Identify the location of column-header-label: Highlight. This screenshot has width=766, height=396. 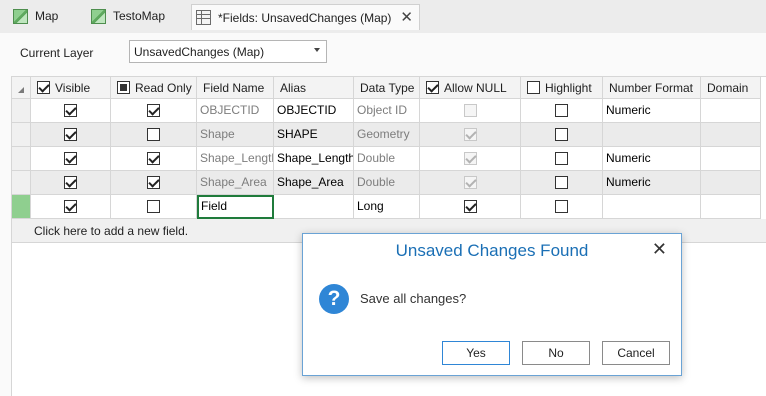
(568, 87).